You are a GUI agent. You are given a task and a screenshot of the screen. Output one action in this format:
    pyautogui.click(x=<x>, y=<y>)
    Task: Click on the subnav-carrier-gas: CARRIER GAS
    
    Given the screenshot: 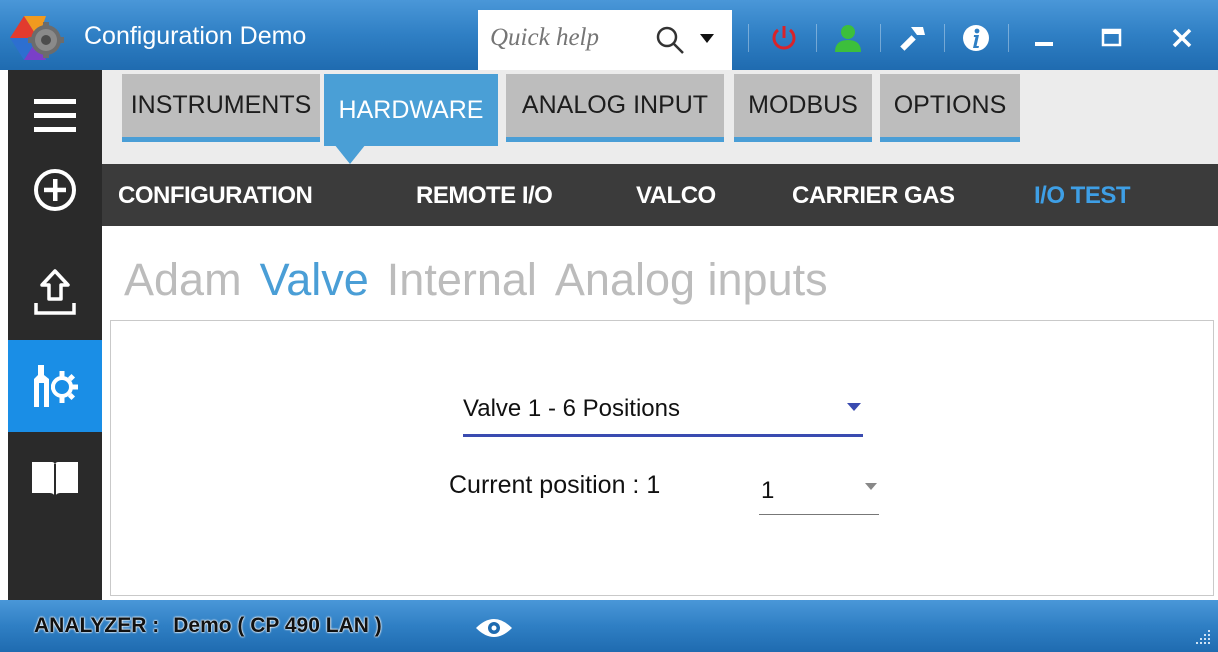 What is the action you would take?
    pyautogui.click(x=873, y=196)
    